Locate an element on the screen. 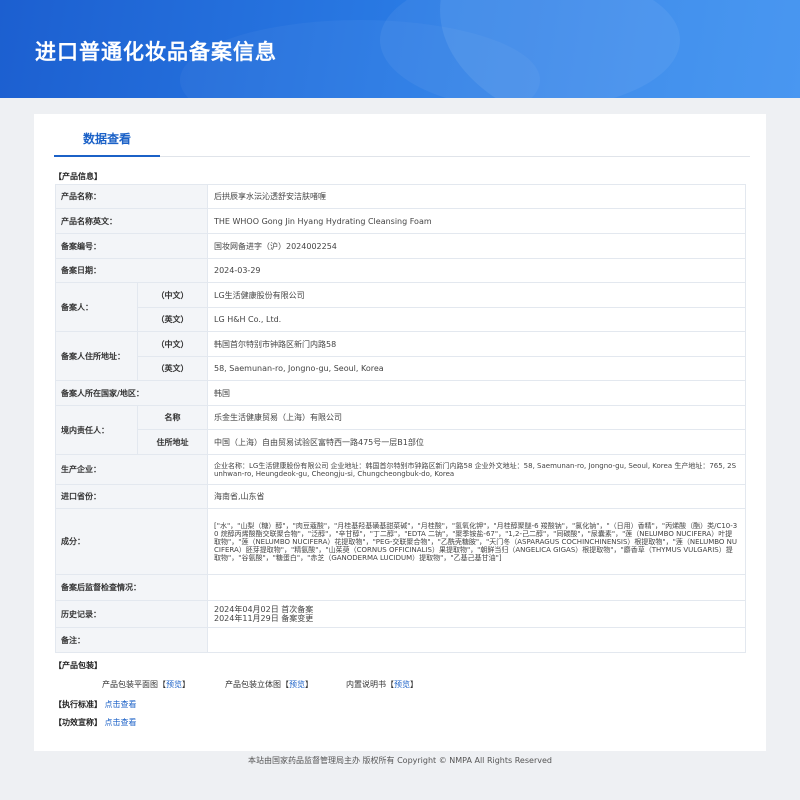 The height and width of the screenshot is (800, 800). package-label: 产品包装立体图 is located at coordinates (253, 684).